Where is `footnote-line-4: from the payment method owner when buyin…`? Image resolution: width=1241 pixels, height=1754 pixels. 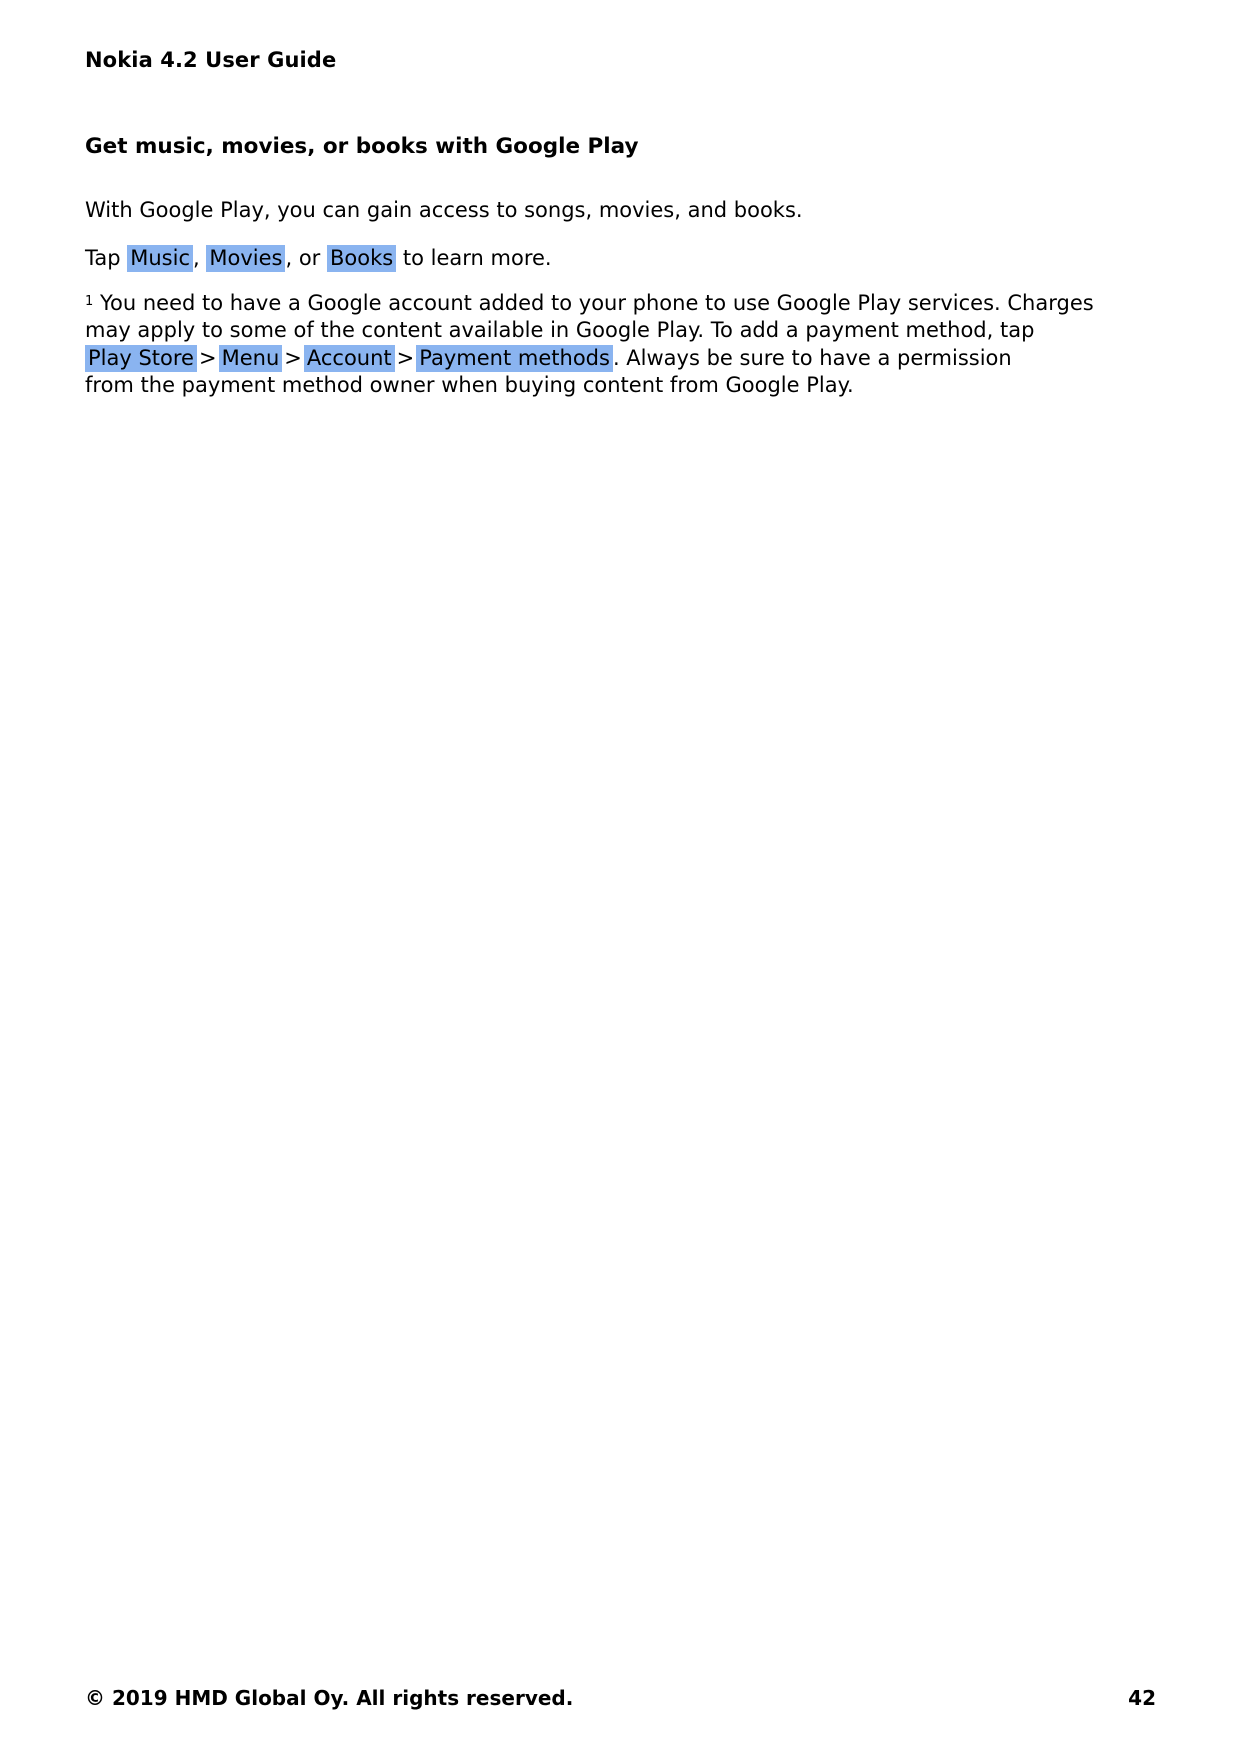 footnote-line-4: from the payment method owner when buyin… is located at coordinates (469, 384).